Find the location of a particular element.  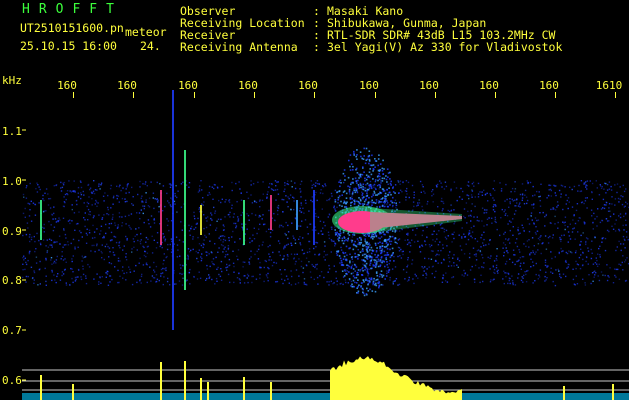

mode-label: meteor is located at coordinates (146, 32).